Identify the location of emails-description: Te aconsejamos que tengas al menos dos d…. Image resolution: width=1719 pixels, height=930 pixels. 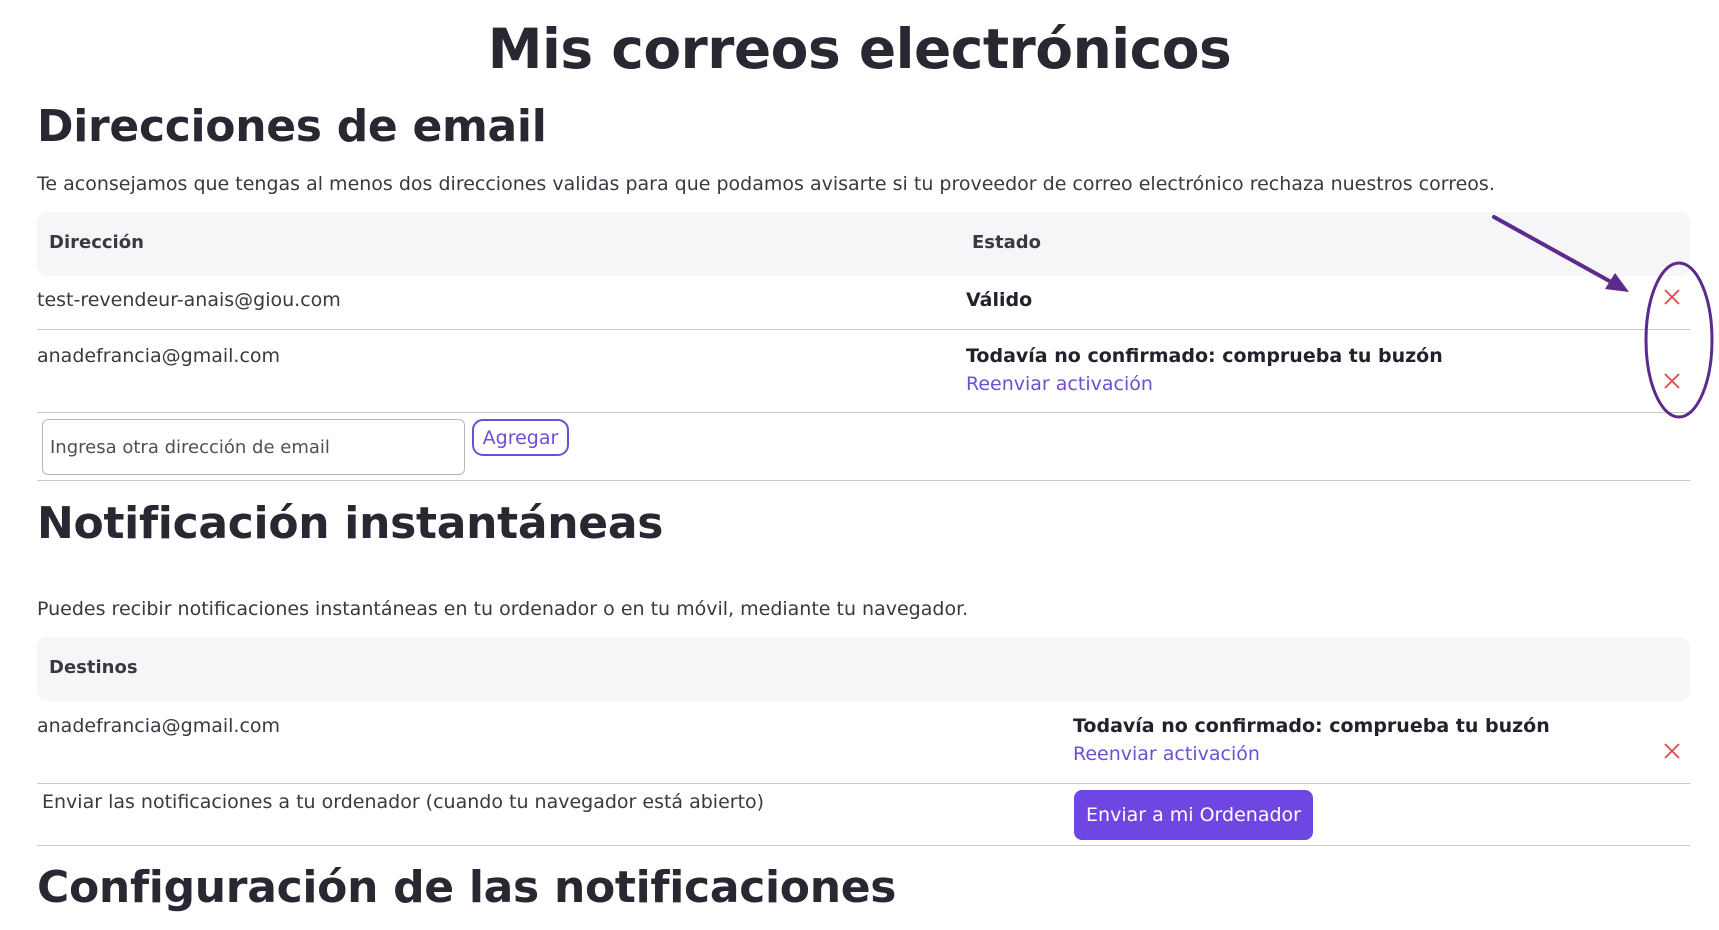
(766, 184).